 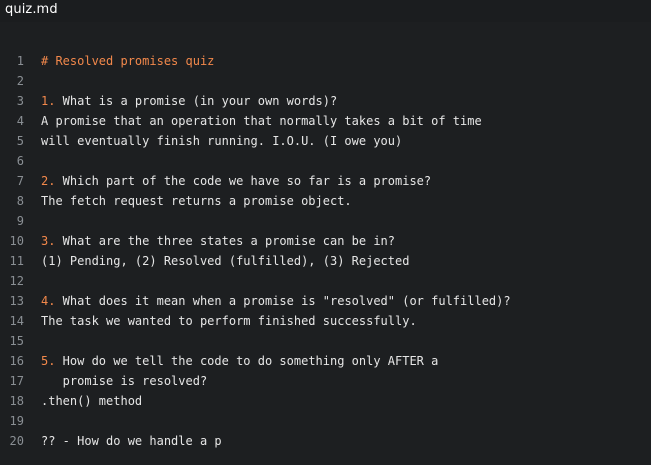 What do you see at coordinates (16, 241) in the screenshot?
I see `line-number: 10` at bounding box center [16, 241].